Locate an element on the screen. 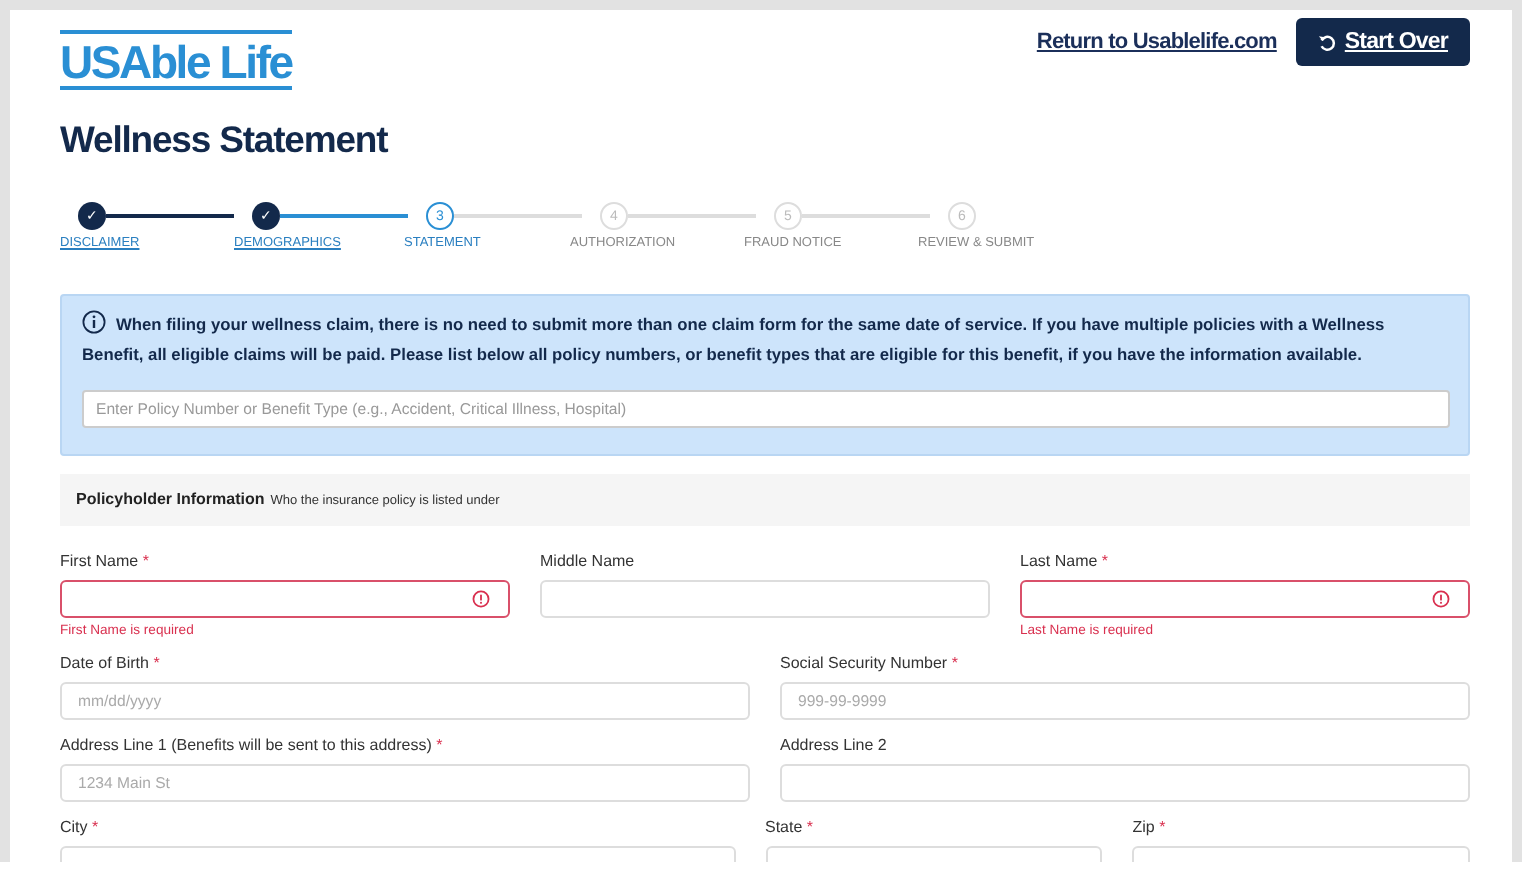  notice-text: When filing your wellness claim, there is no need to submit more than one claim form for the same date of service. If you have multiple policies with a Wellness Benefit, all eligible claims will be paid. Please list below all policy numbers, or benefit types that are eligible for this benefit, if you have the information available. is located at coordinates (734, 339).